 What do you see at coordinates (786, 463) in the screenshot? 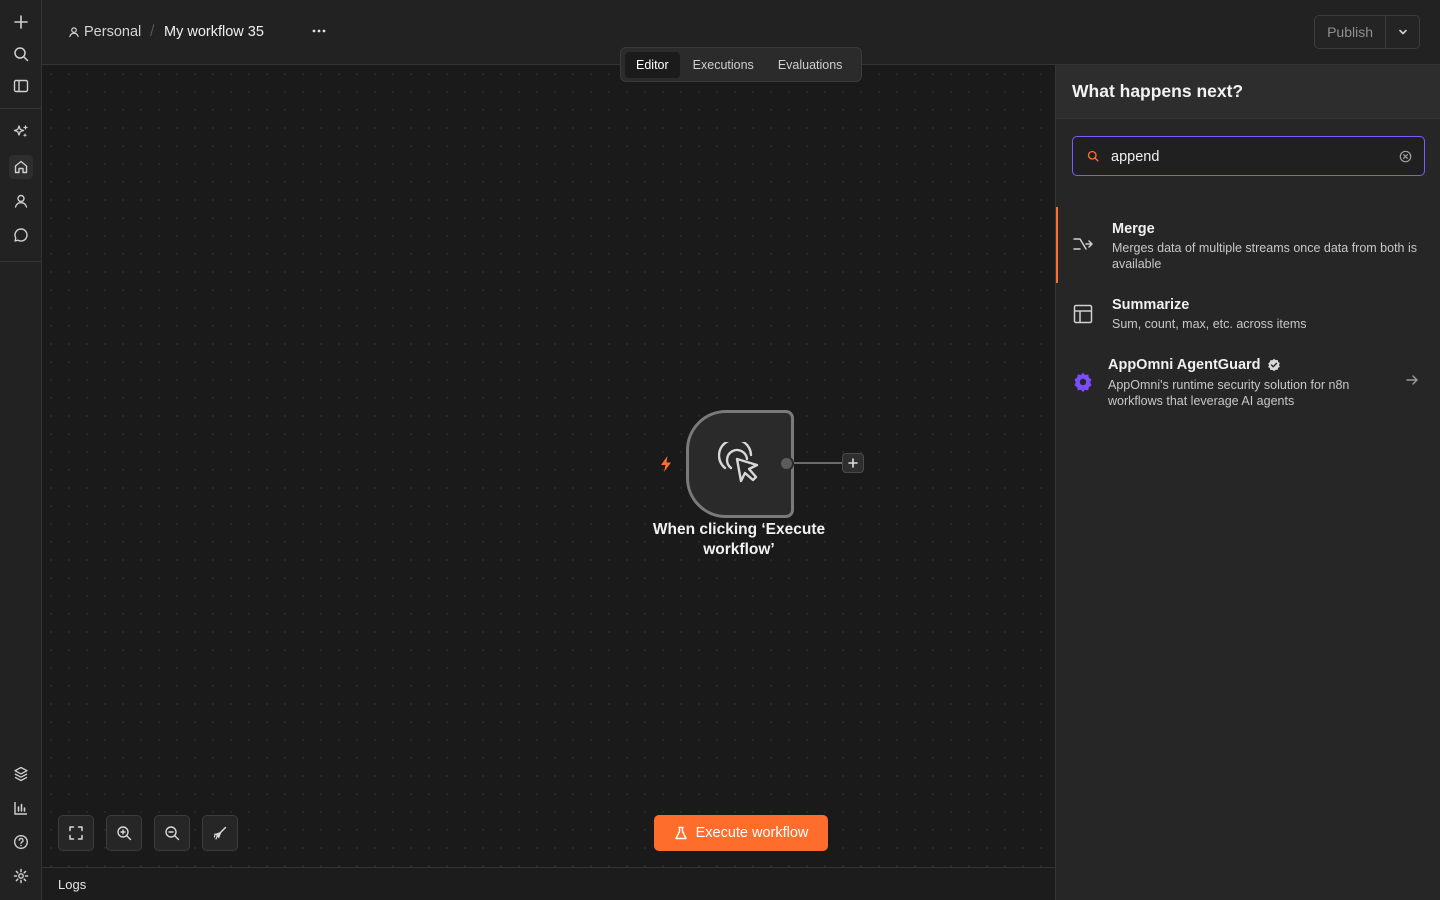
I see `node-output-handle` at bounding box center [786, 463].